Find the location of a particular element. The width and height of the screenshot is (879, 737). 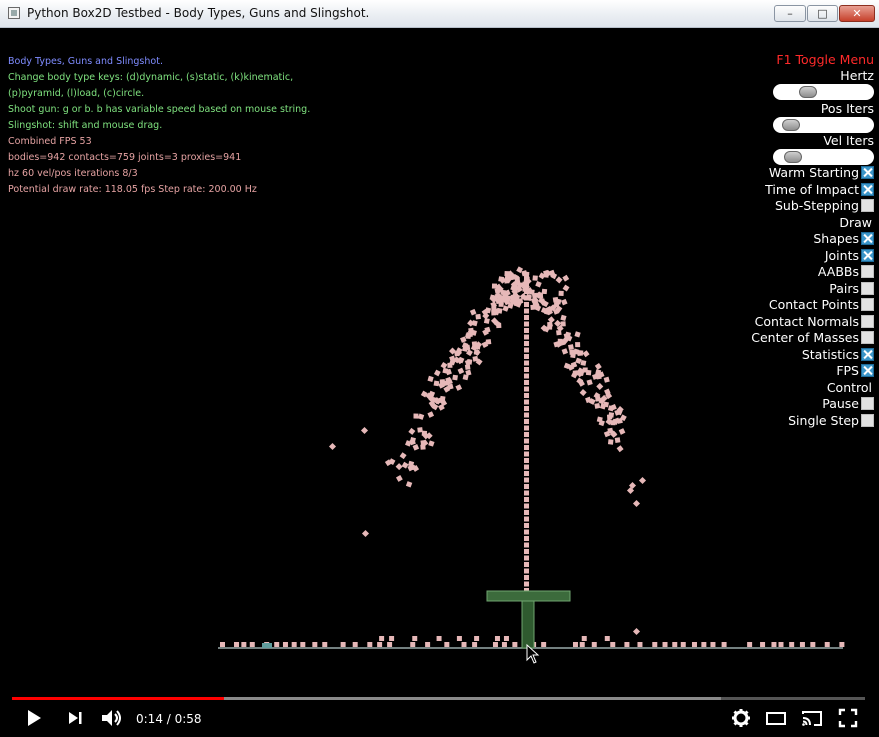

option-aabbs: AABBs is located at coordinates (846, 272).